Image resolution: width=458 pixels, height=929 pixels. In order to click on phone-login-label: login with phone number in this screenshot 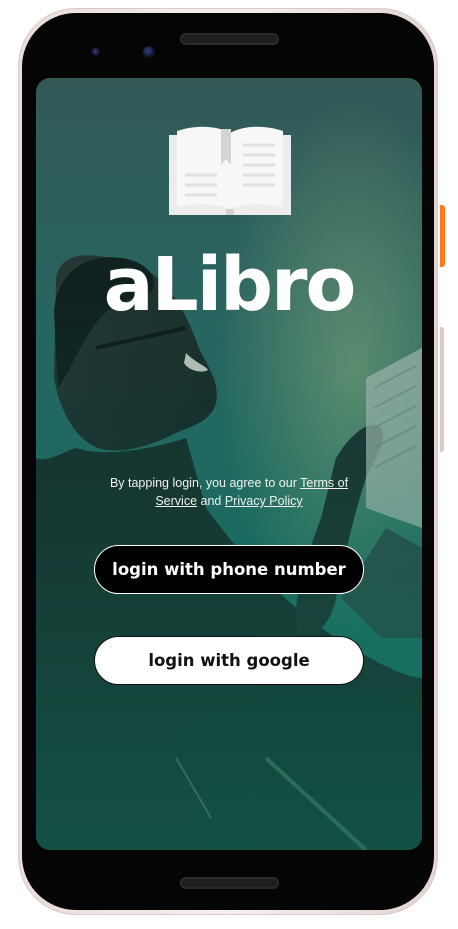, I will do `click(229, 569)`.